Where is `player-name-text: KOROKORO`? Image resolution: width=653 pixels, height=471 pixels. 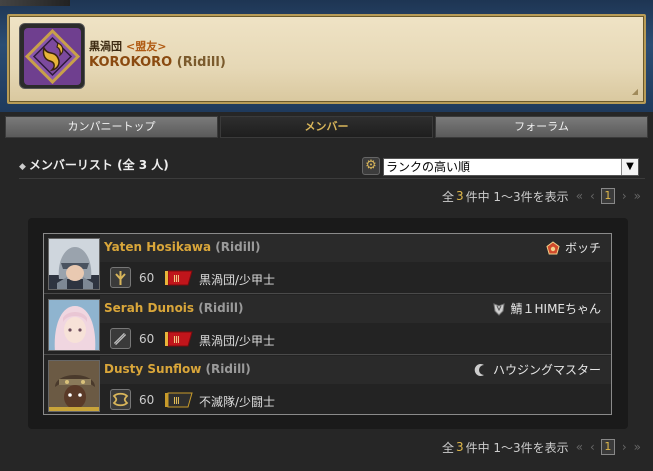 player-name-text: KOROKORO is located at coordinates (131, 62).